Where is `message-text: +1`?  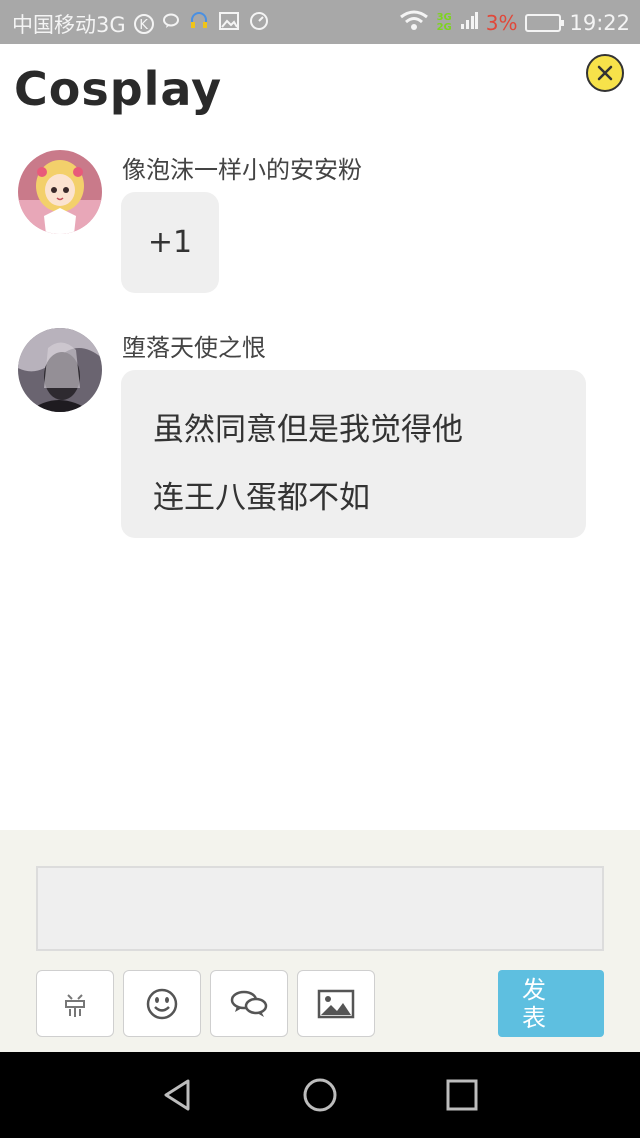 message-text: +1 is located at coordinates (170, 242).